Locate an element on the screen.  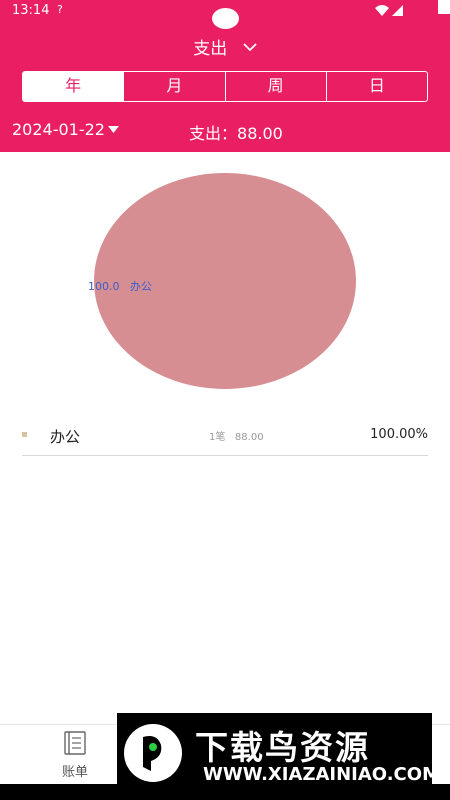
status-bar: 13:14 ? is located at coordinates (225, 14).